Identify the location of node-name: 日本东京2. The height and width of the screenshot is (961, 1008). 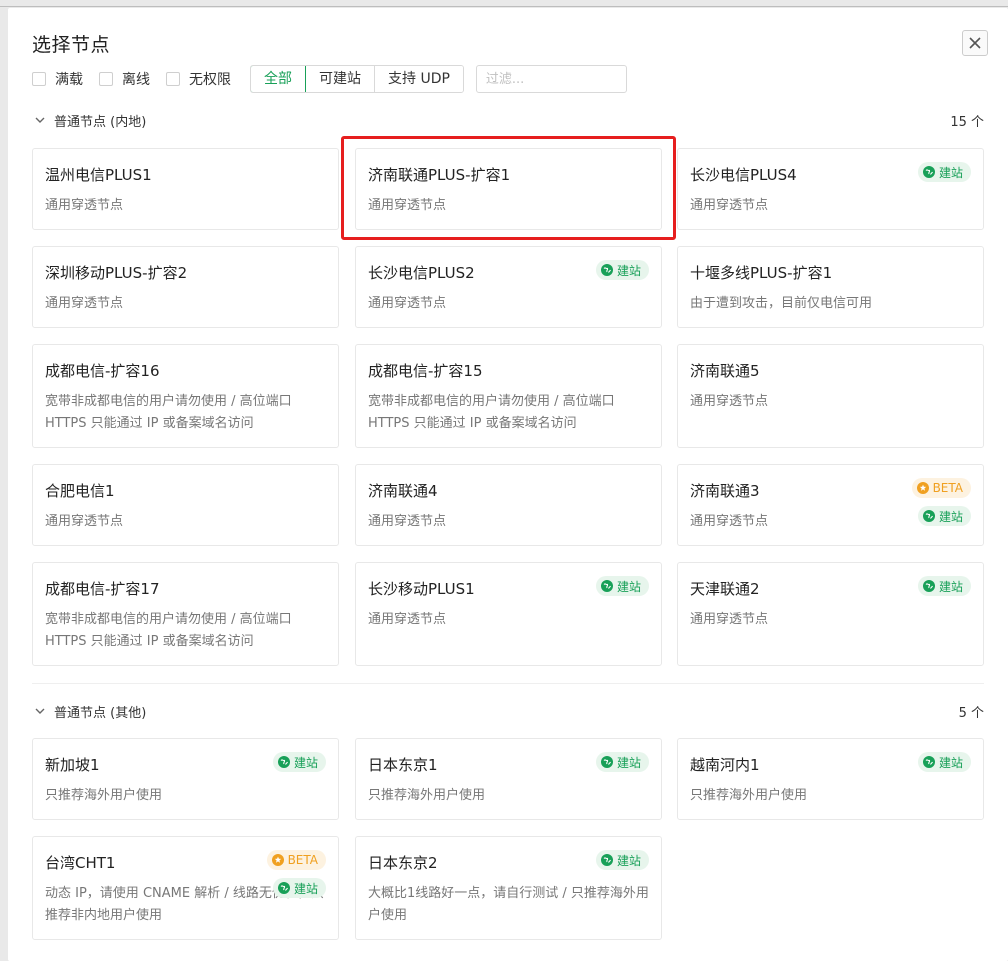
(403, 863).